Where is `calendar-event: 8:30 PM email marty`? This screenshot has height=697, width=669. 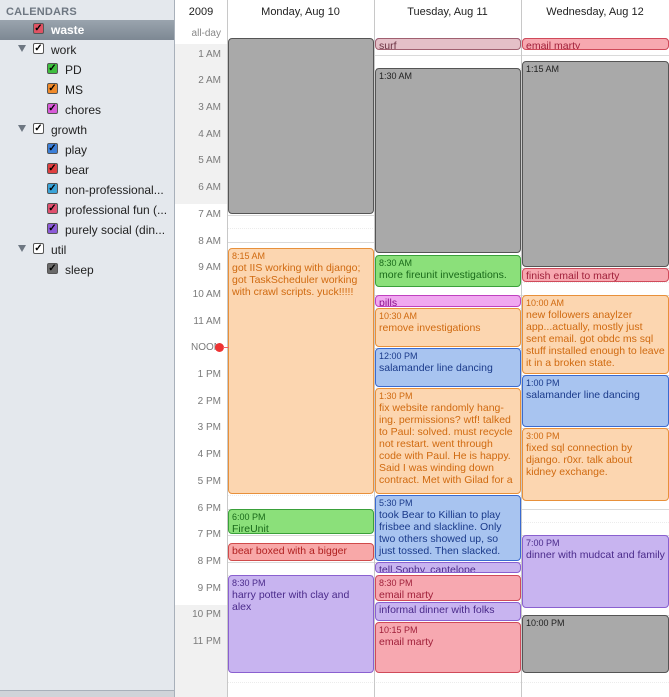 calendar-event: 8:30 PM email marty is located at coordinates (448, 588).